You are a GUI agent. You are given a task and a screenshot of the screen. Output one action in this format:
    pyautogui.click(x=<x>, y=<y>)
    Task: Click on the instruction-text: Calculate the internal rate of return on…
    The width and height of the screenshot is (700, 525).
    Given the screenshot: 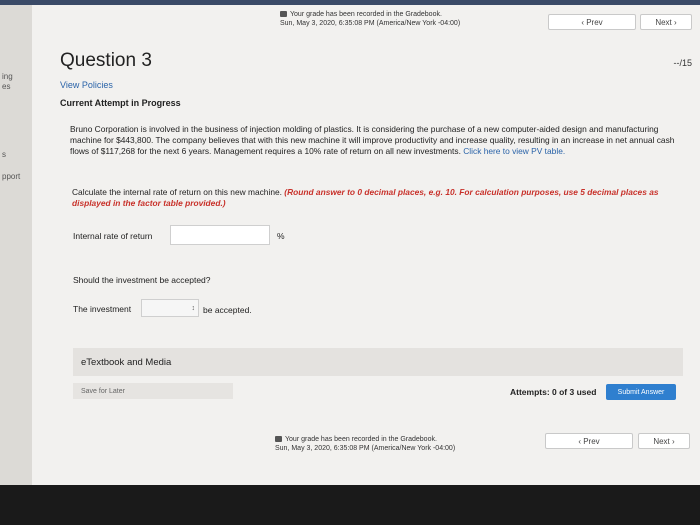 What is the action you would take?
    pyautogui.click(x=377, y=198)
    